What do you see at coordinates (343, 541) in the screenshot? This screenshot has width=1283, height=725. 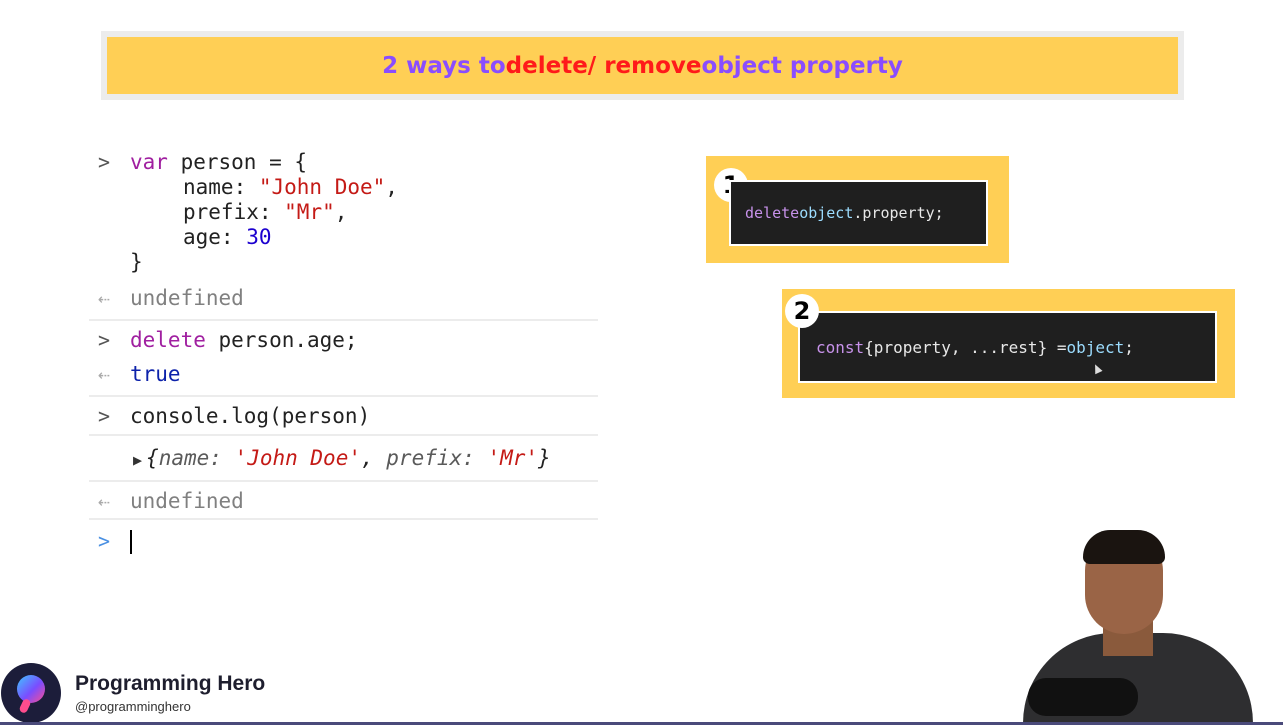 I see `console-input-active: >` at bounding box center [343, 541].